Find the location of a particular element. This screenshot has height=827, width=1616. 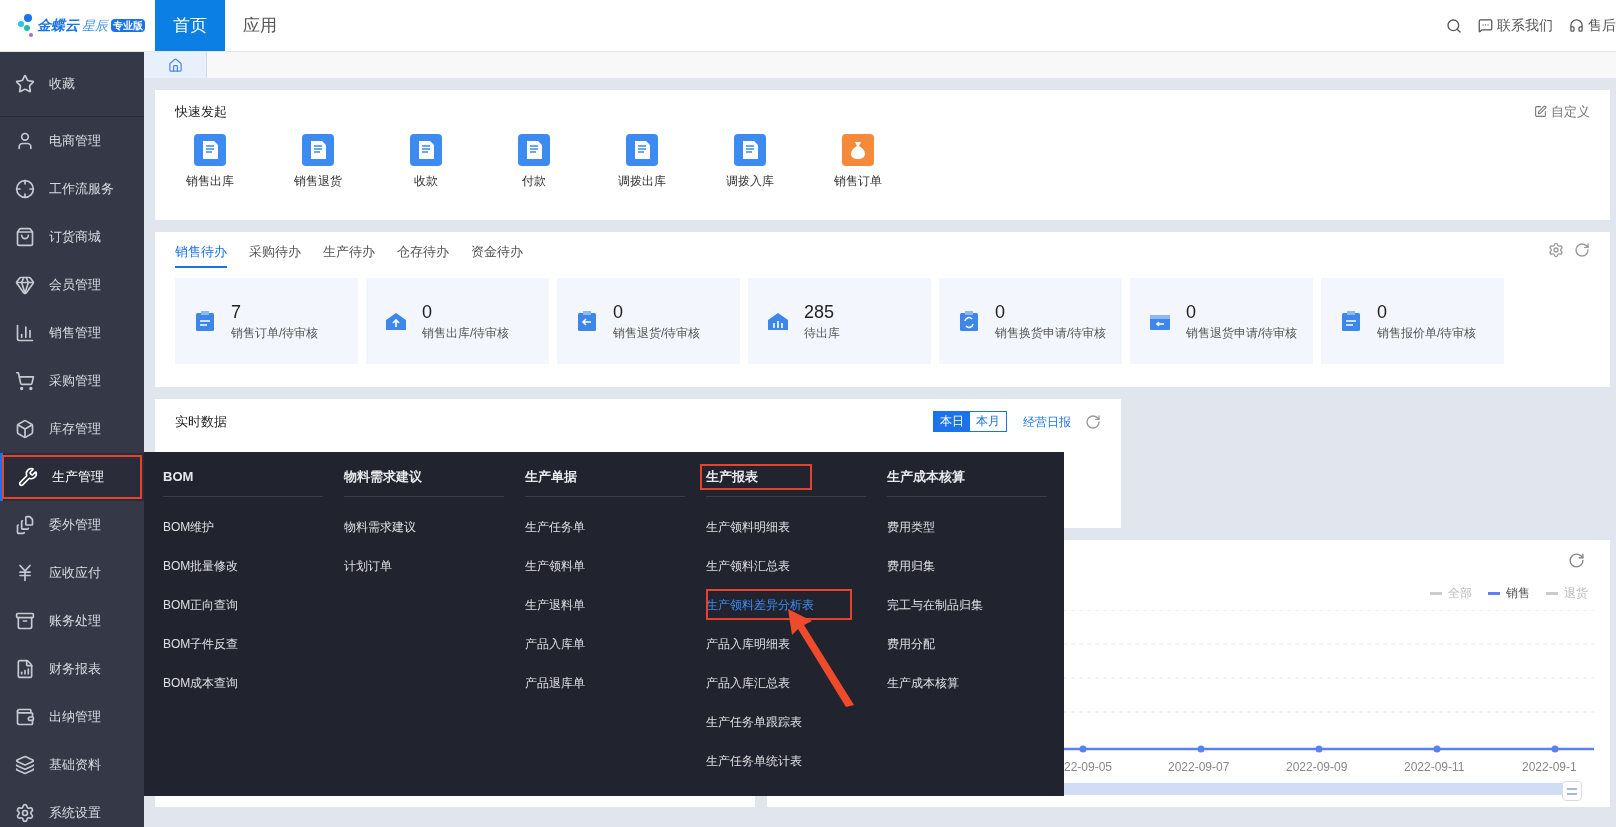

slider-handle is located at coordinates (1572, 791).